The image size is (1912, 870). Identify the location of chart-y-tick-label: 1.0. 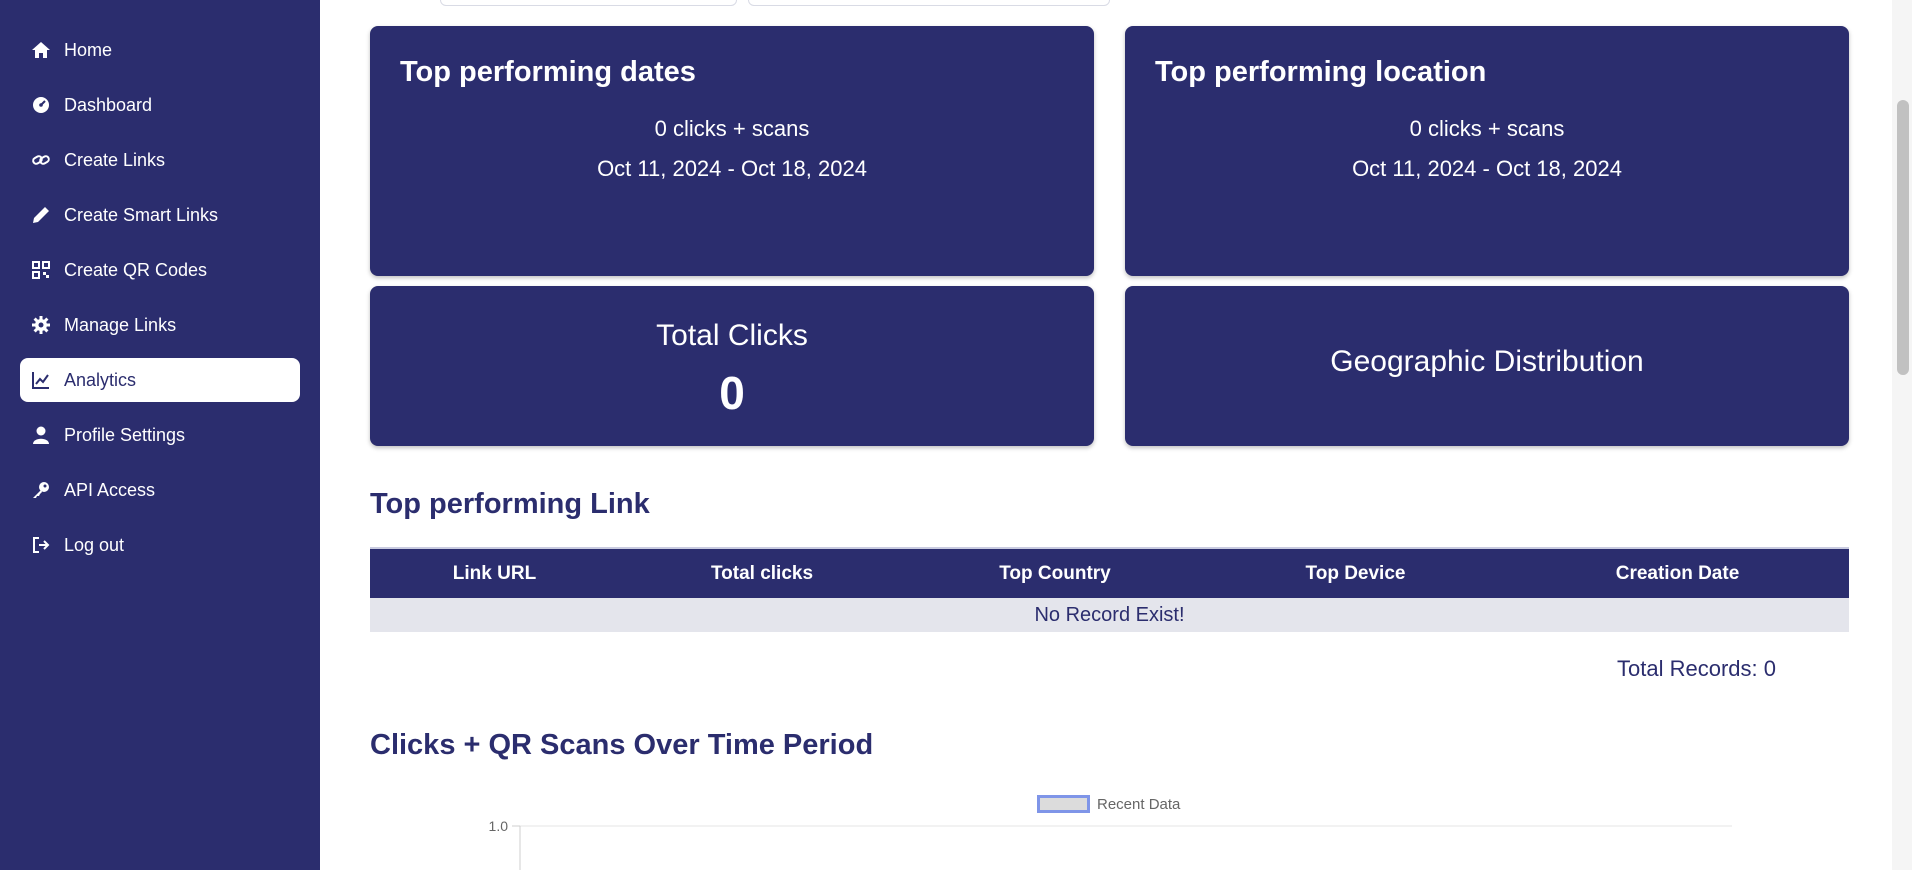
(499, 826).